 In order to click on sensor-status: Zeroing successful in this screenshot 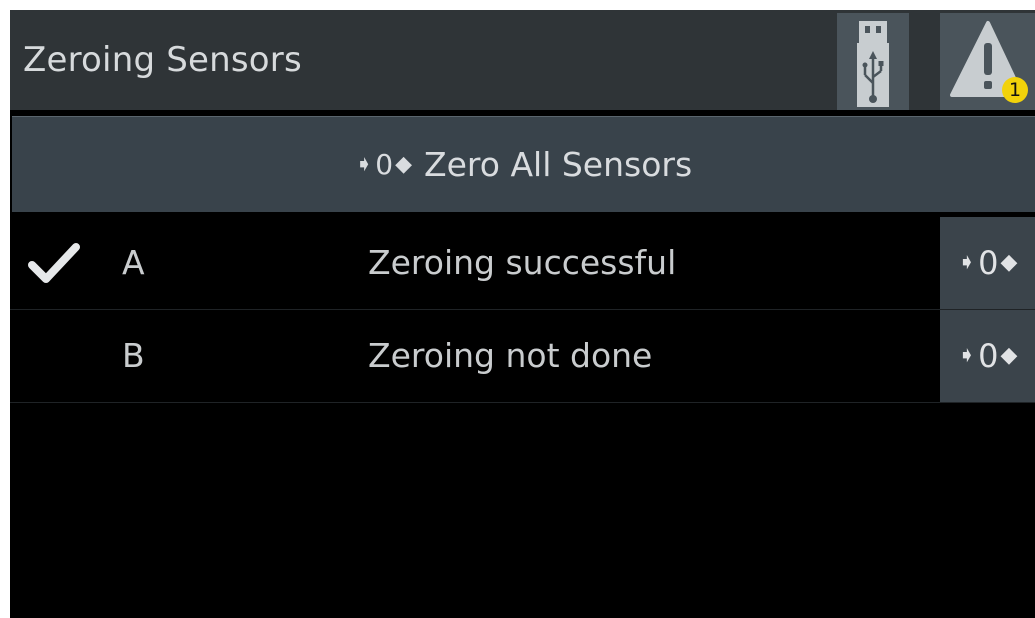, I will do `click(522, 262)`.